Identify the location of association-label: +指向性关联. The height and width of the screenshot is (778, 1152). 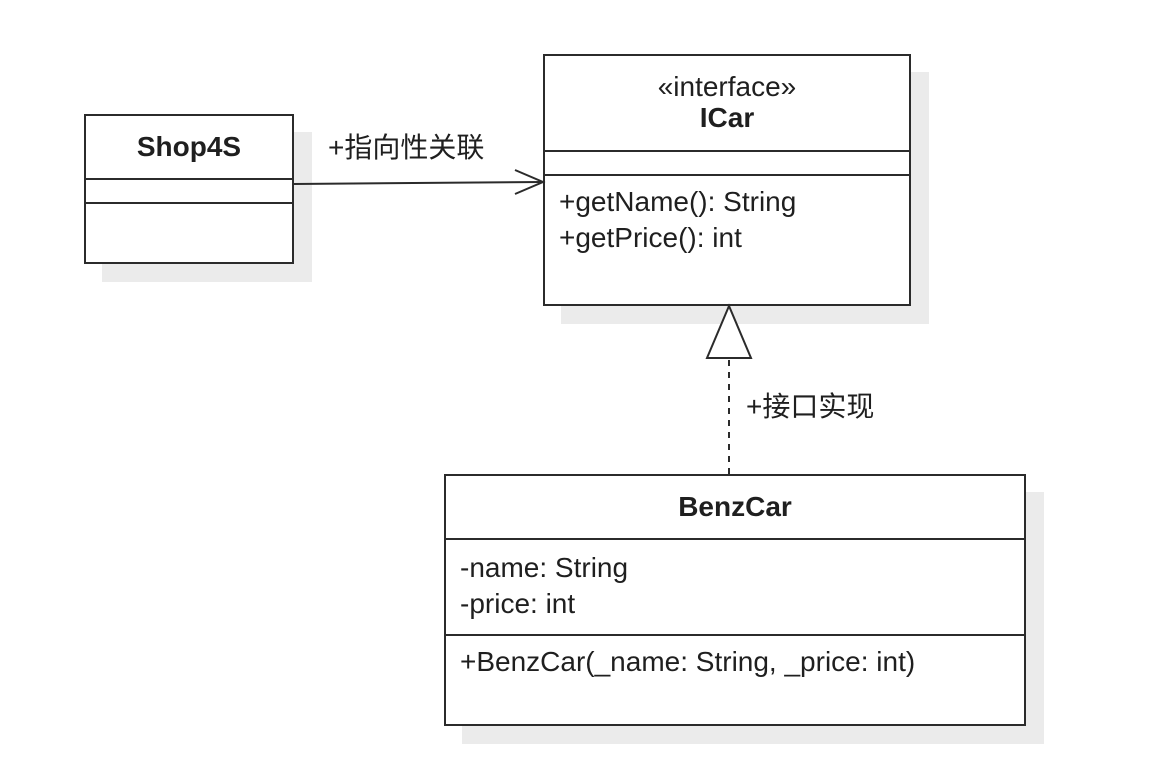
(406, 147).